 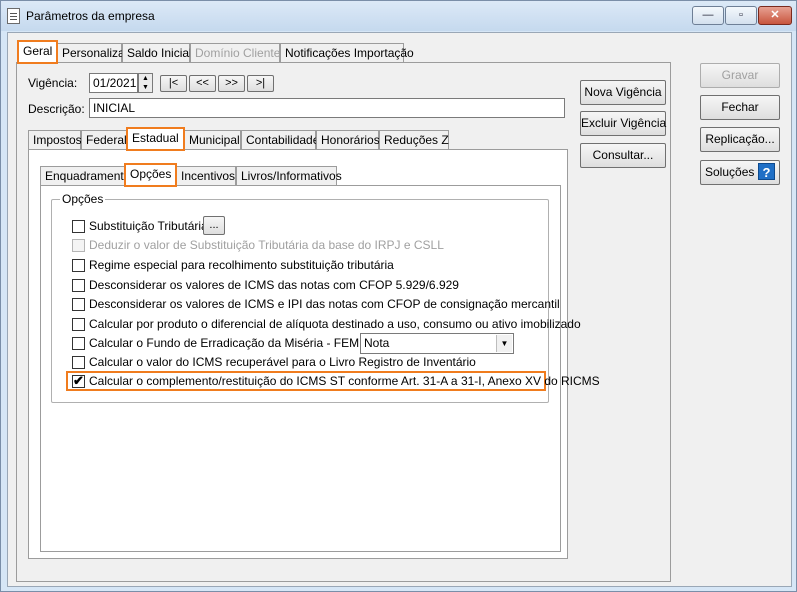 I want to click on fem-select-value: Nota, so click(x=377, y=343).